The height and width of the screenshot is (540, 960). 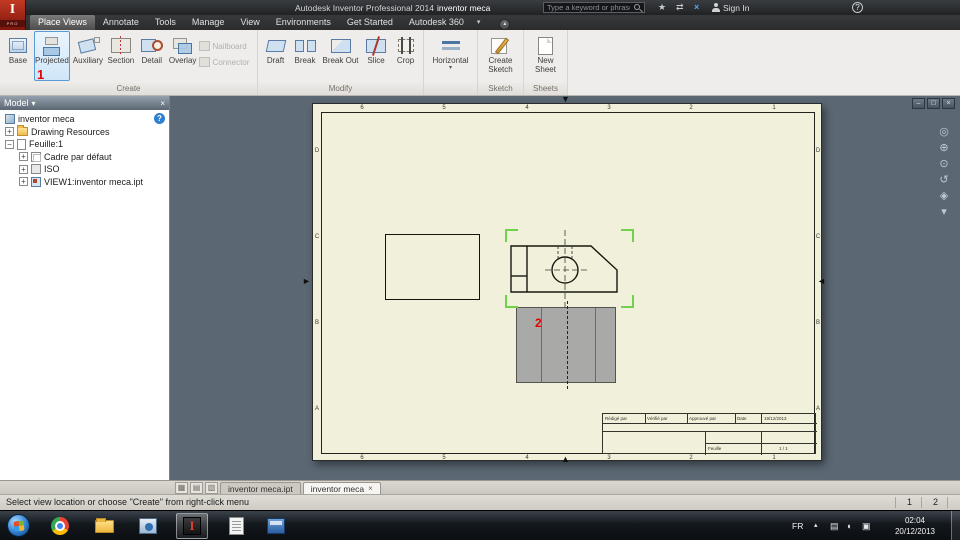 What do you see at coordinates (944, 196) in the screenshot?
I see `look-at-icon: ◈` at bounding box center [944, 196].